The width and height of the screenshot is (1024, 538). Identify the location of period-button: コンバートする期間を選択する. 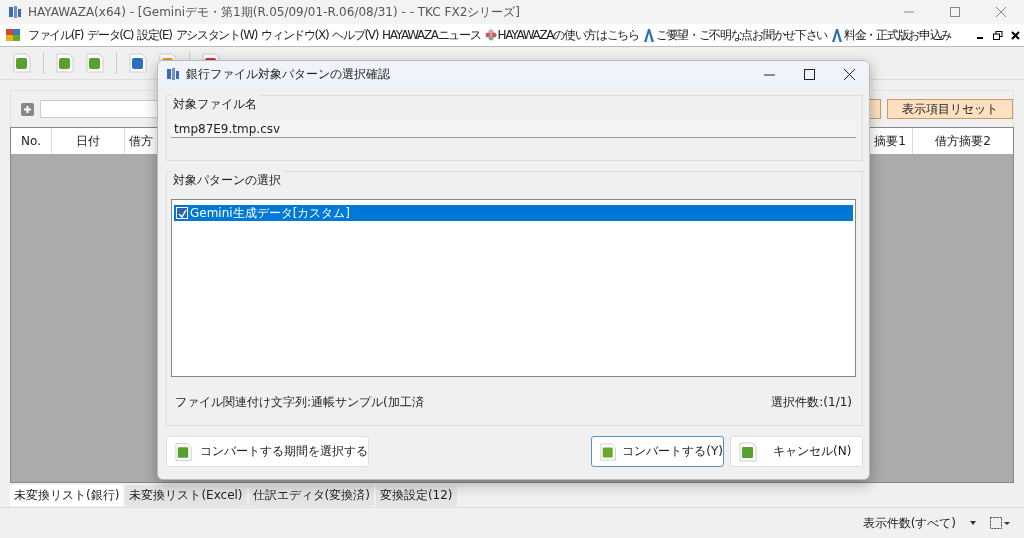
(267, 451).